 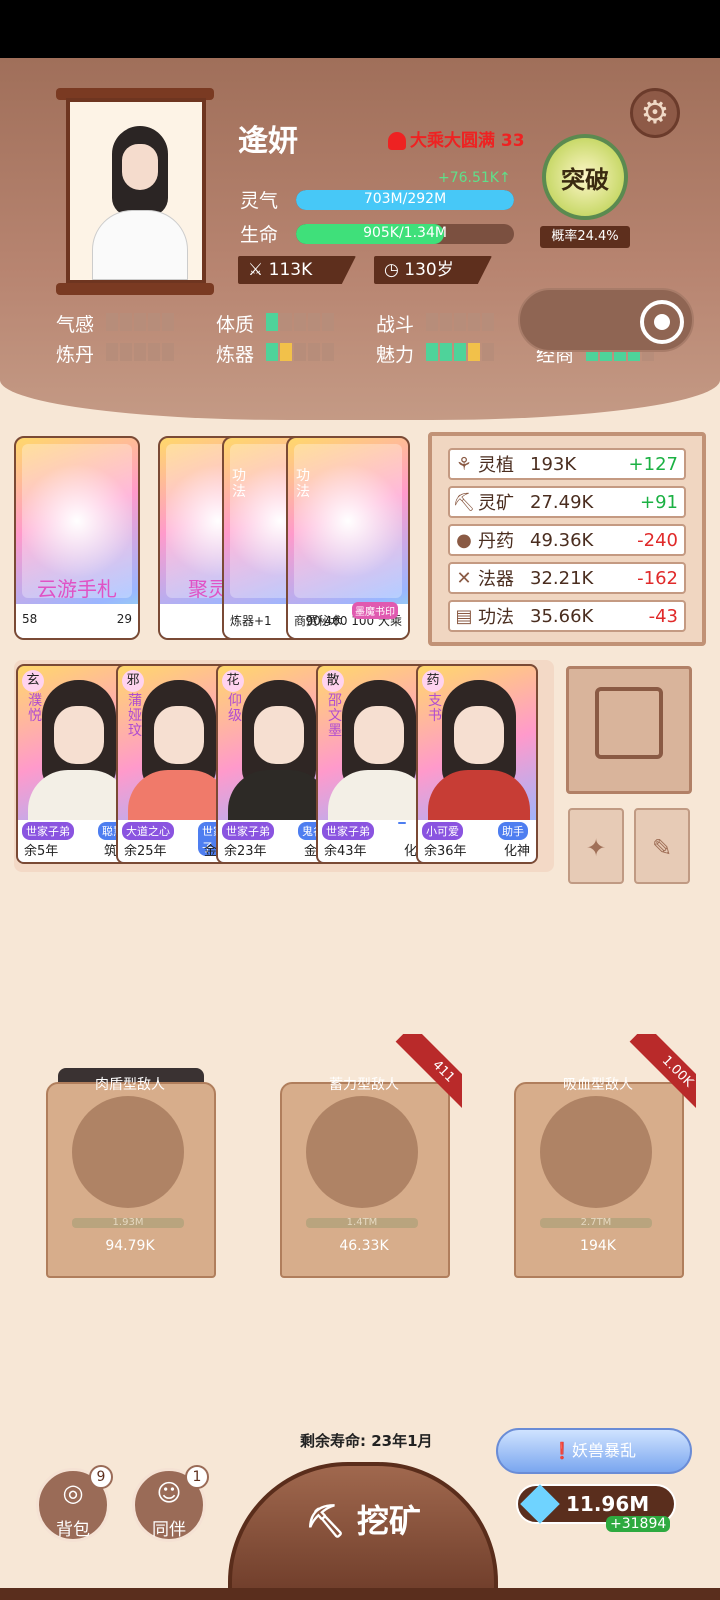 I want to click on disciple-lifespan: 余43年, so click(x=345, y=851).